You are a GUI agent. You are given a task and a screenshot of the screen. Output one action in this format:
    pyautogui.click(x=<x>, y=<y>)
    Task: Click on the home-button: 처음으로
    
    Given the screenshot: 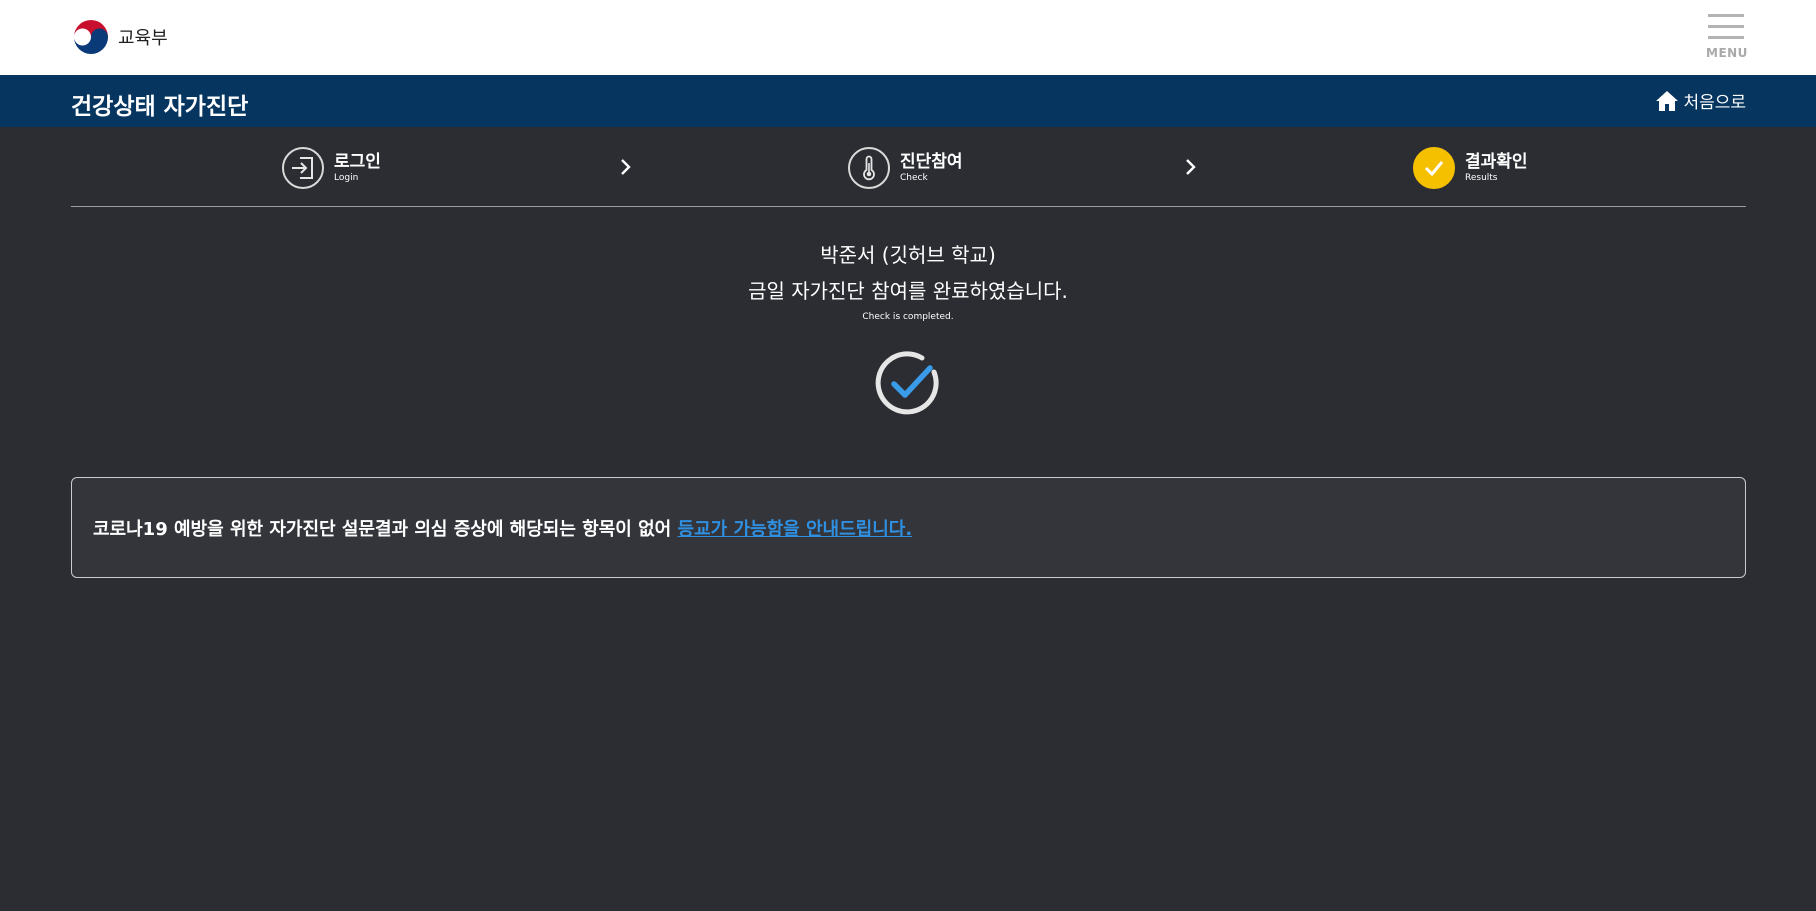 What is the action you would take?
    pyautogui.click(x=1700, y=100)
    